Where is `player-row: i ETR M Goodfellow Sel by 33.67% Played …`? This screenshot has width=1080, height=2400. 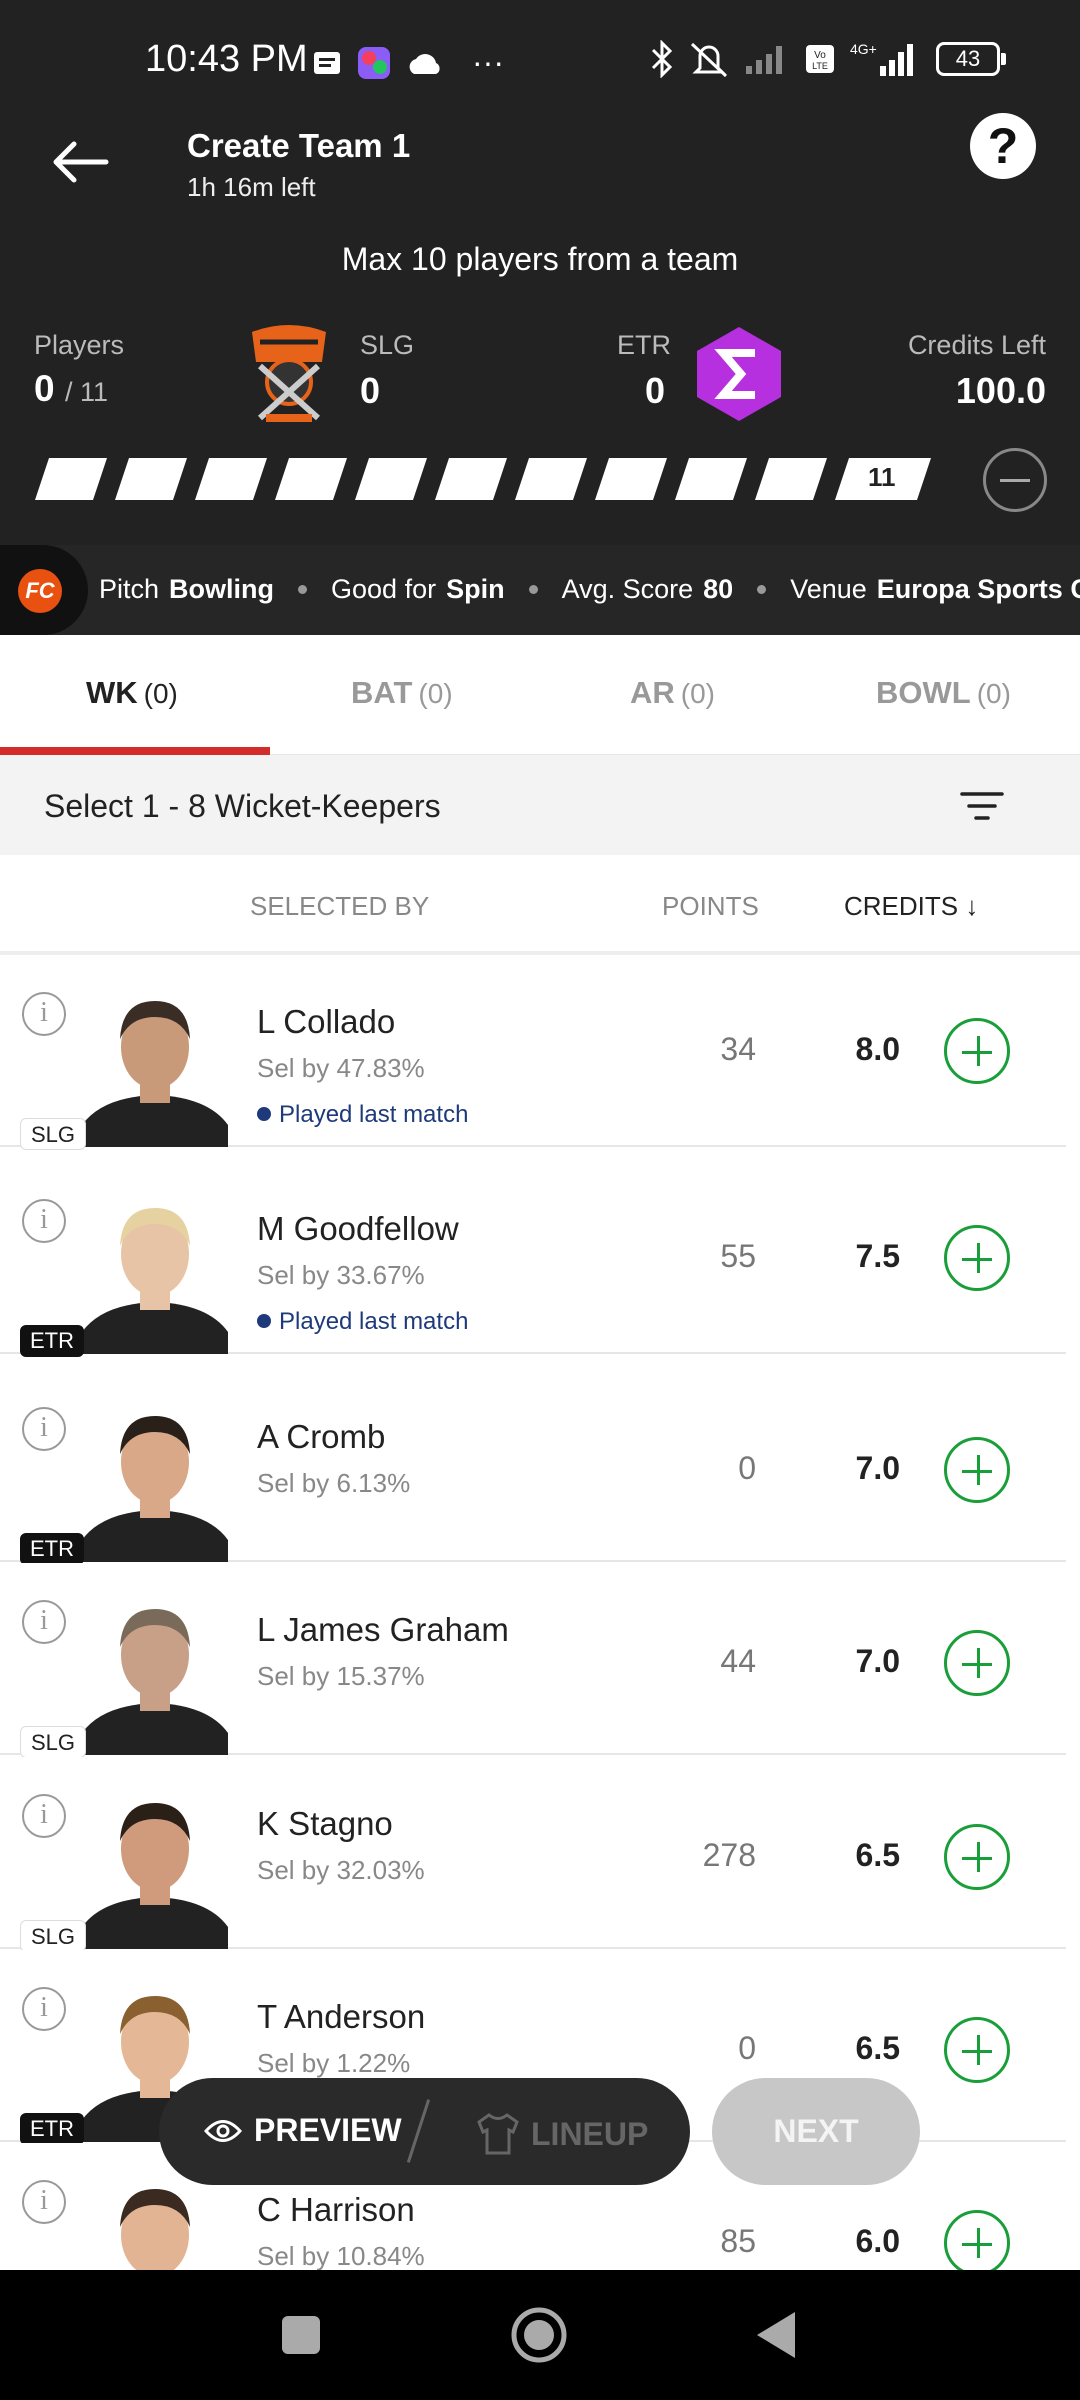 player-row: i ETR M Goodfellow Sel by 33.67% Played … is located at coordinates (533, 1259).